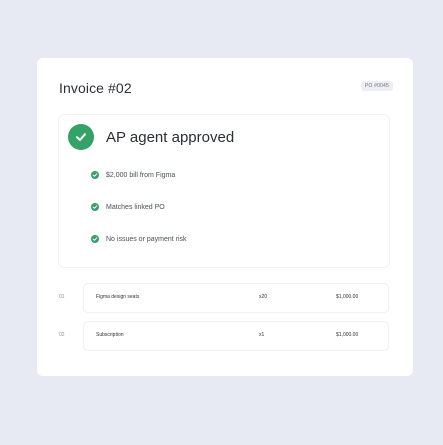 Image resolution: width=443 pixels, height=445 pixels. Describe the element at coordinates (376, 86) in the screenshot. I see `po-badge: PO #0045` at that location.